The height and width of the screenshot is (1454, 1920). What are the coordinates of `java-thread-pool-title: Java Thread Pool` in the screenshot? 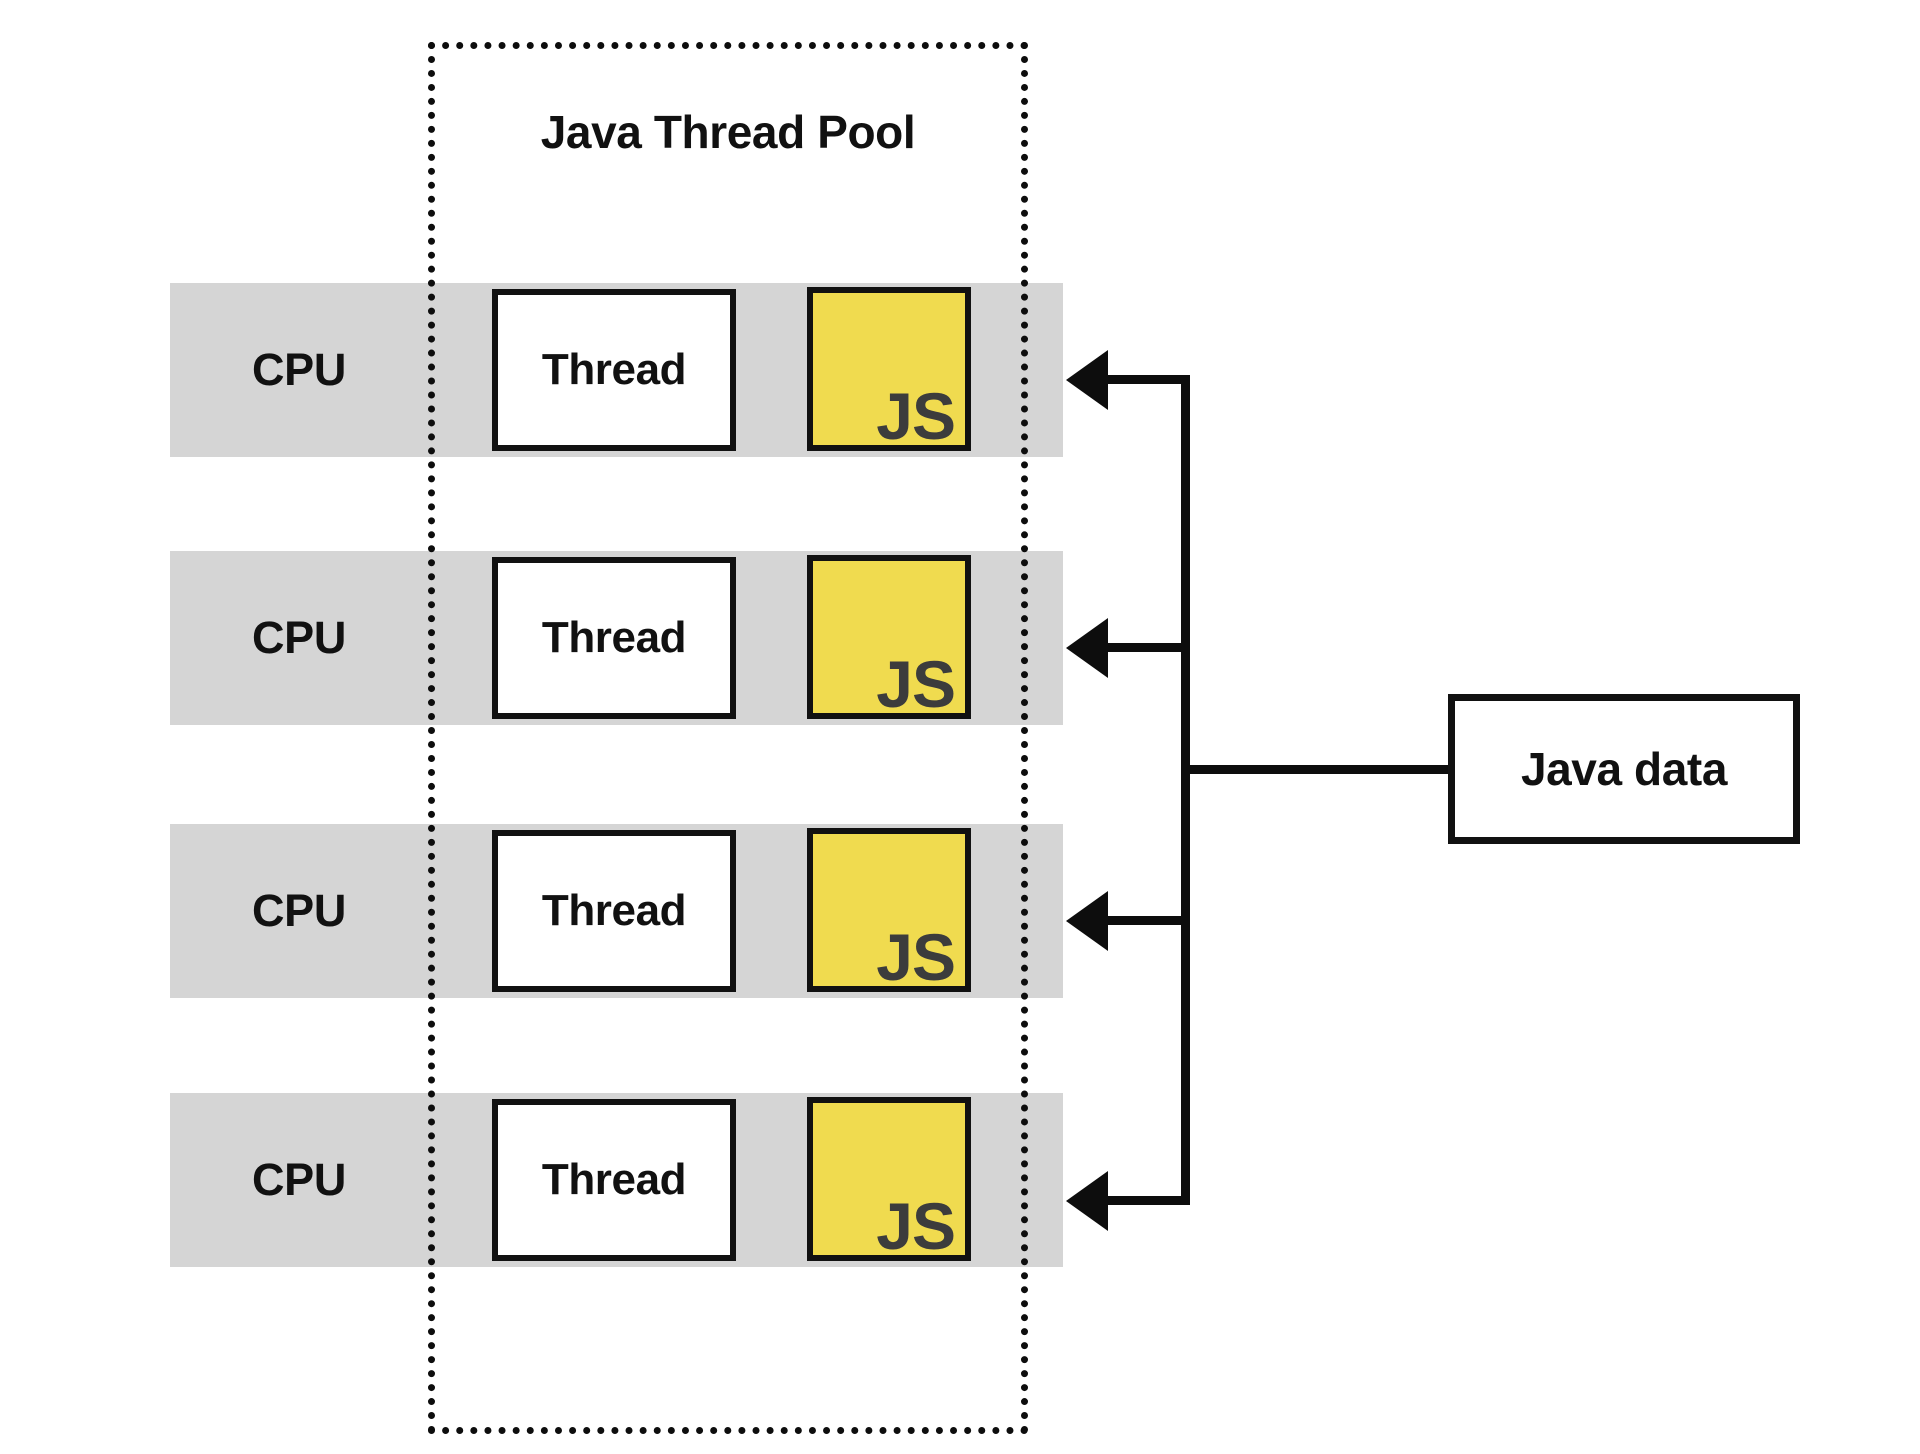 It's located at (728, 132).